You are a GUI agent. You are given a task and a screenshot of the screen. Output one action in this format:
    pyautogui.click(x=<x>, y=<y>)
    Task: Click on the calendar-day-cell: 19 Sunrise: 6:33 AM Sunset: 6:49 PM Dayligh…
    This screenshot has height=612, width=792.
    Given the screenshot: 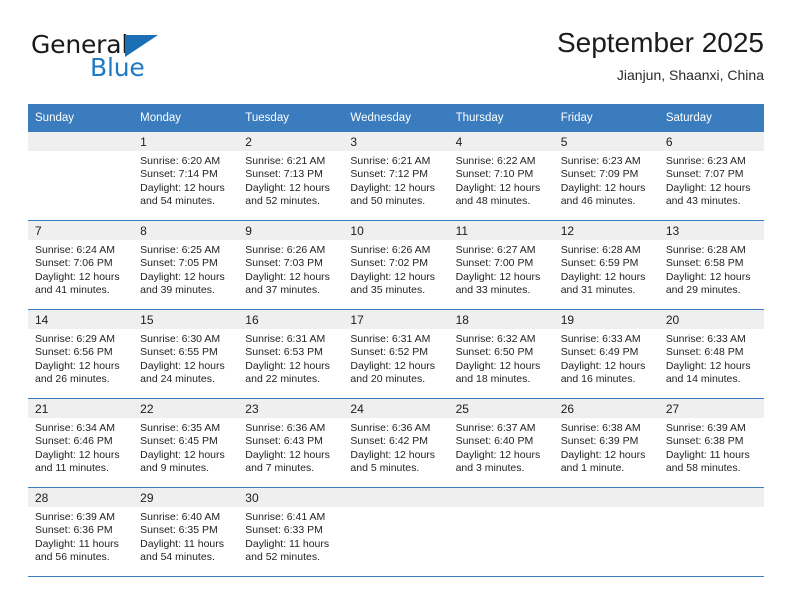 What is the action you would take?
    pyautogui.click(x=606, y=354)
    